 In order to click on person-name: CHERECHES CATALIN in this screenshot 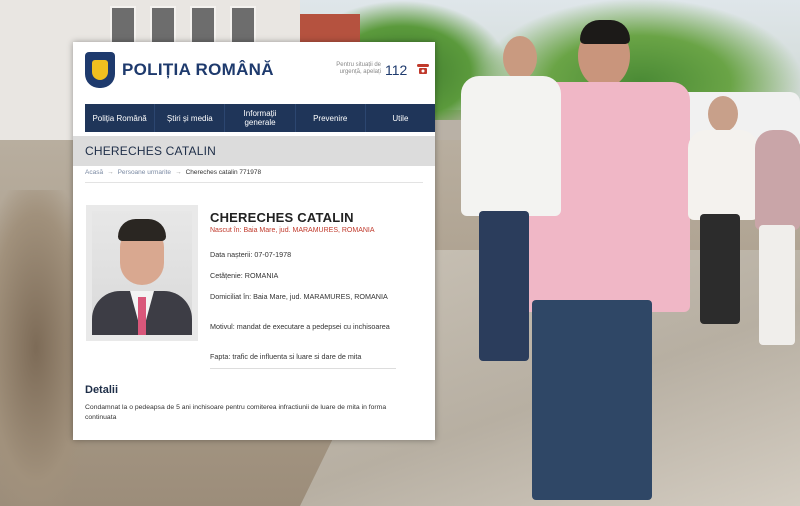, I will do `click(282, 217)`.